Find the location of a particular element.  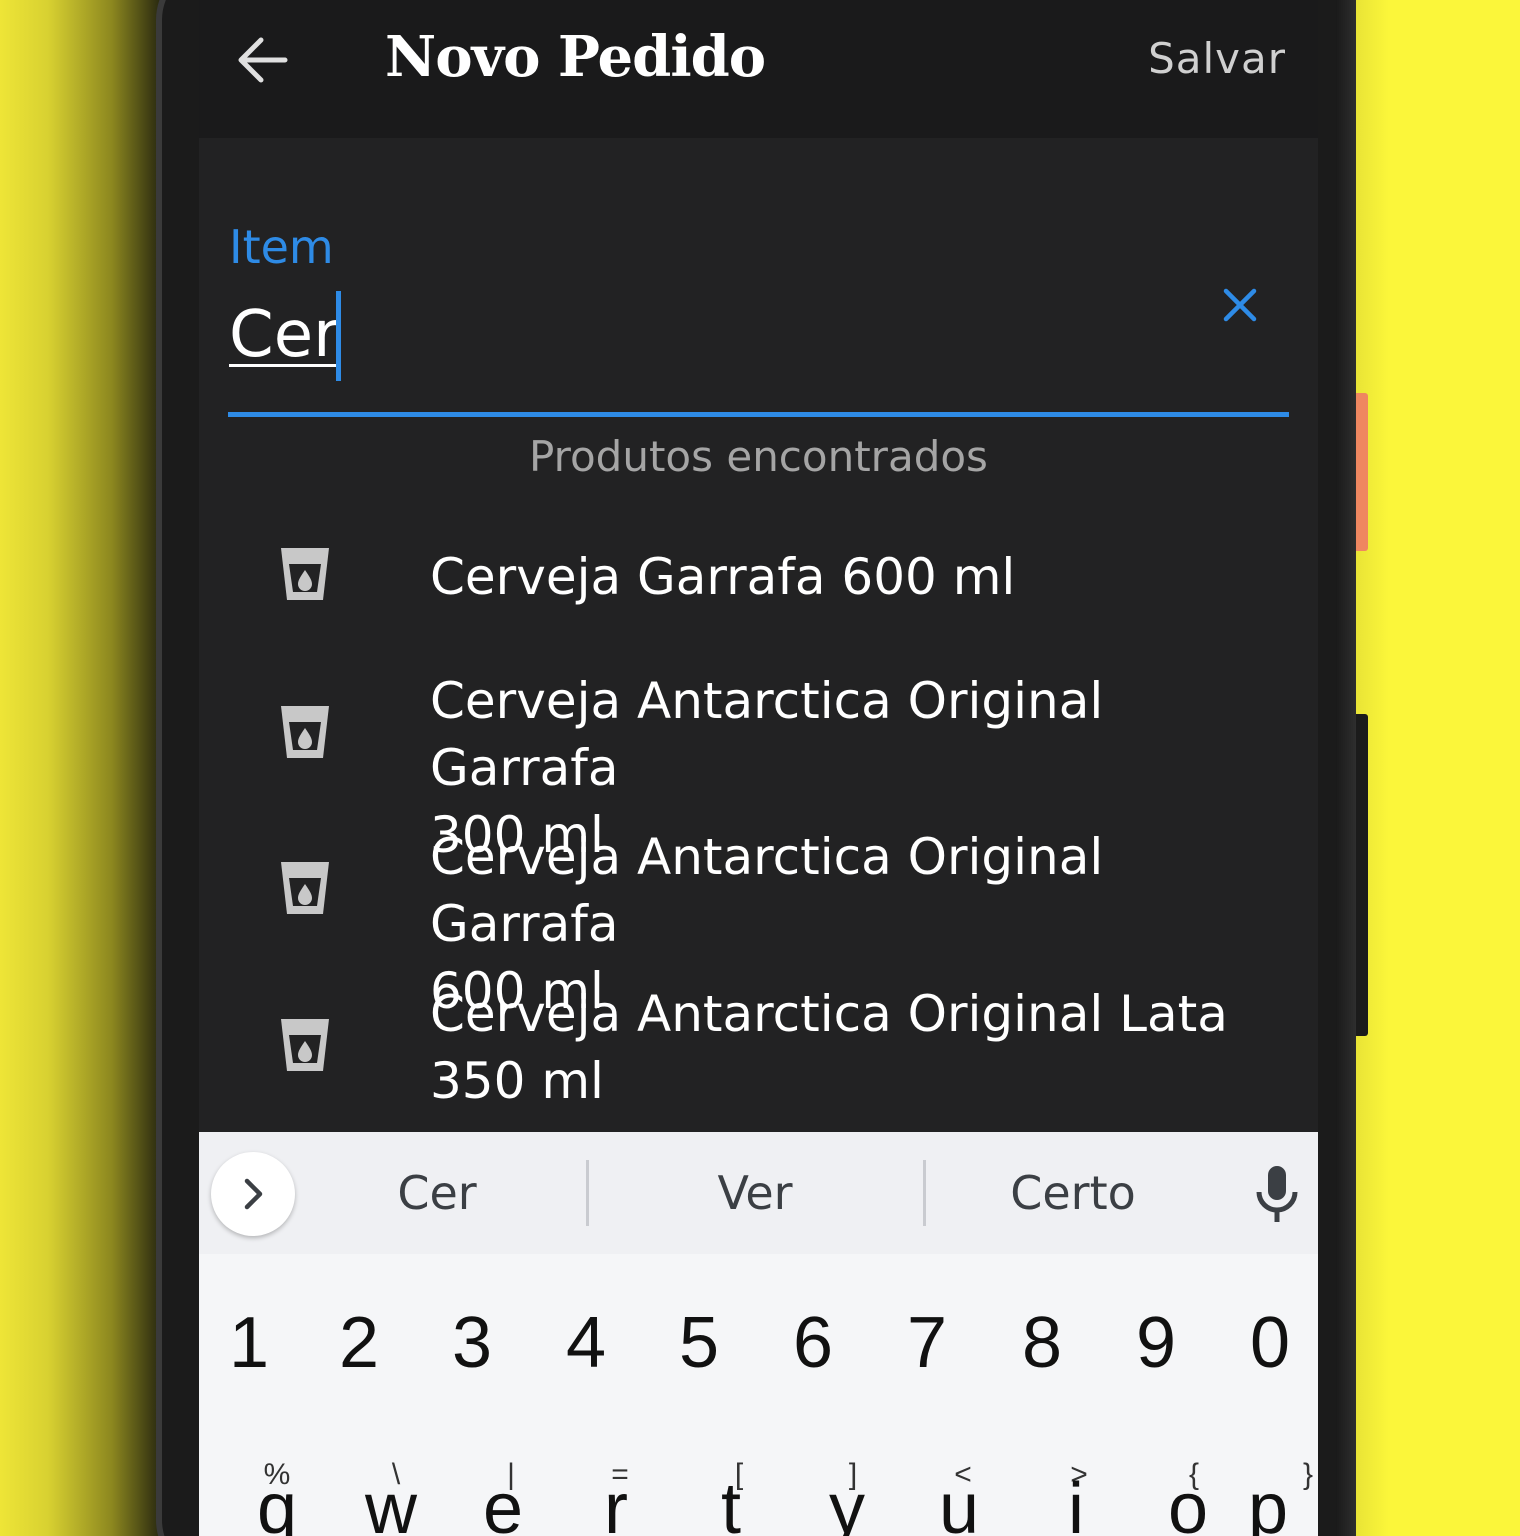

close-icon is located at coordinates (1240, 305).